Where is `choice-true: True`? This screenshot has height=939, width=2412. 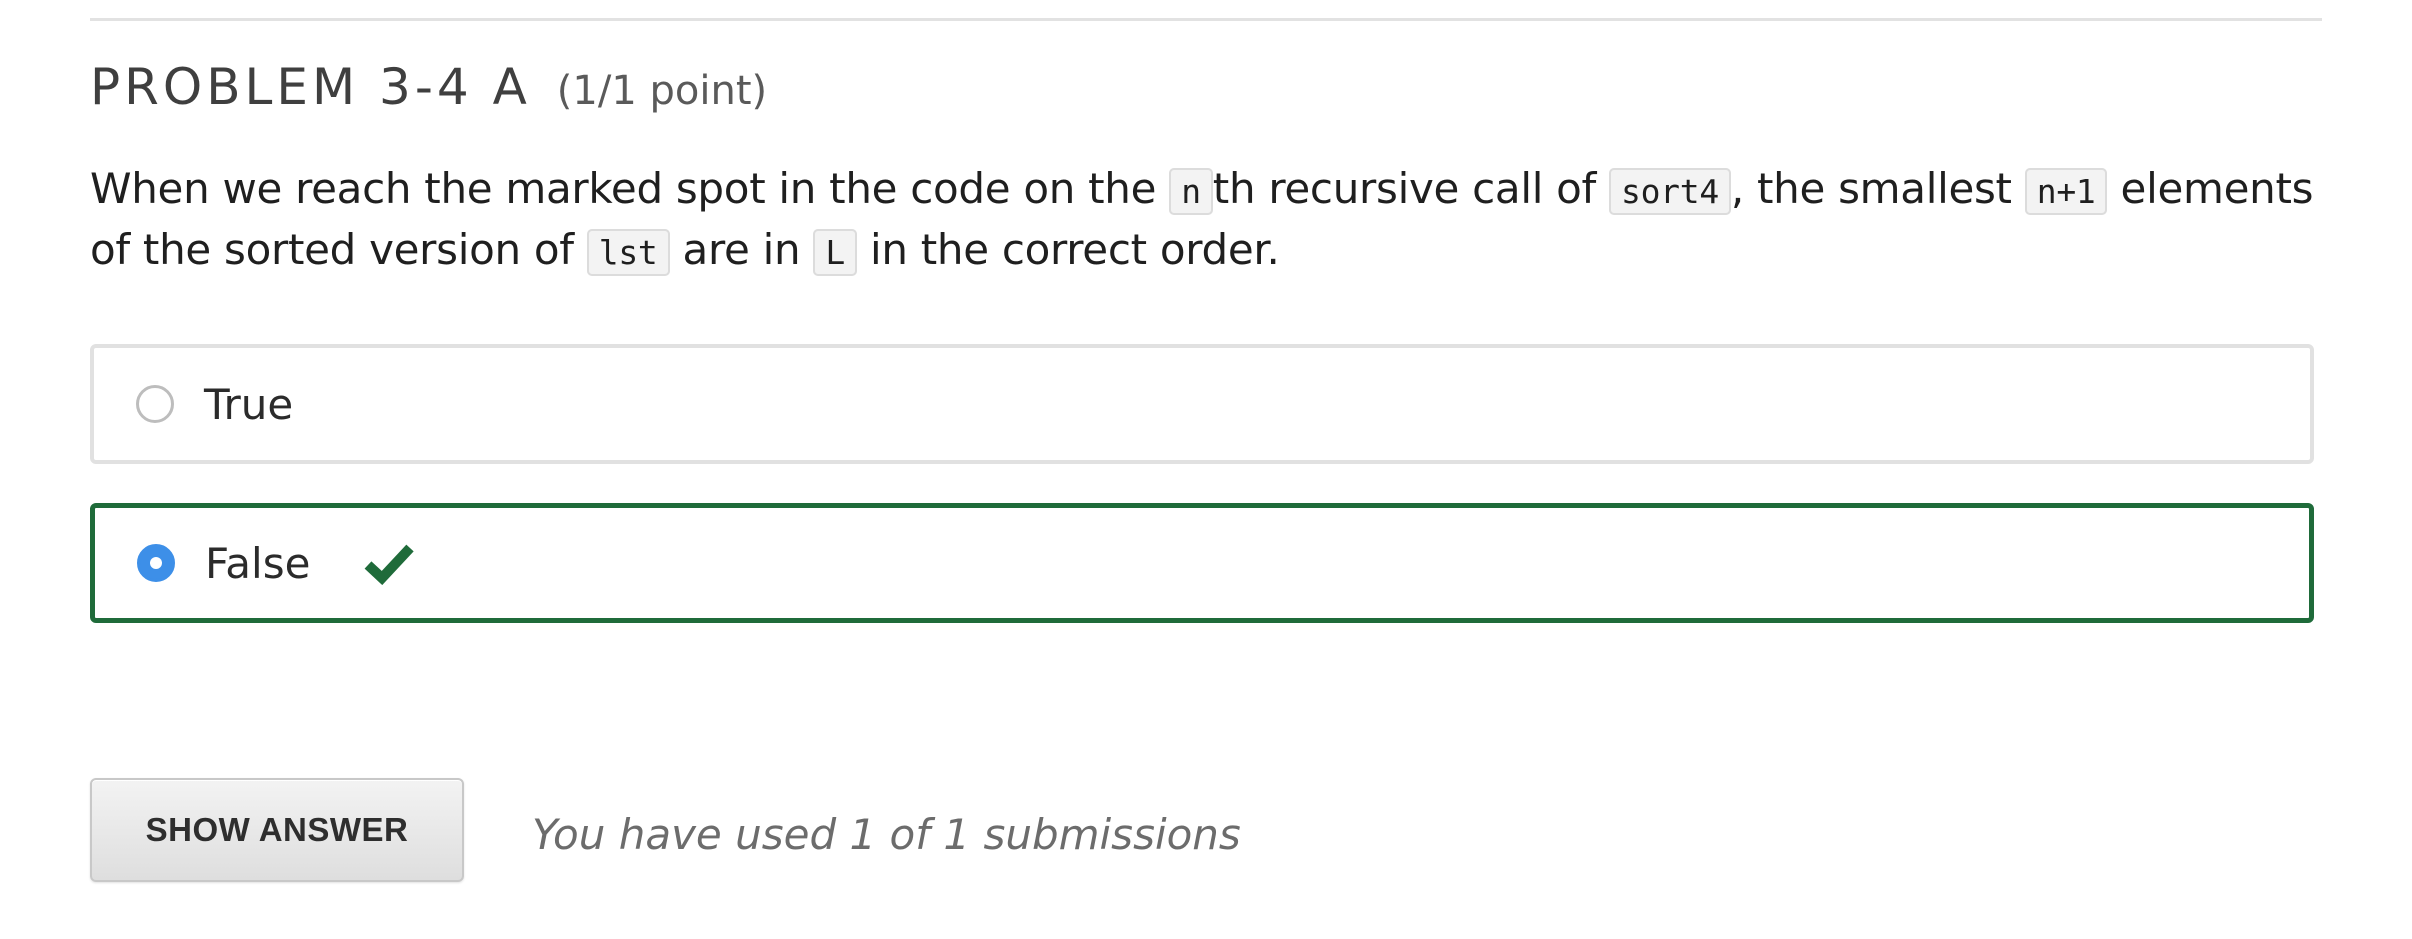
choice-true: True is located at coordinates (1202, 404).